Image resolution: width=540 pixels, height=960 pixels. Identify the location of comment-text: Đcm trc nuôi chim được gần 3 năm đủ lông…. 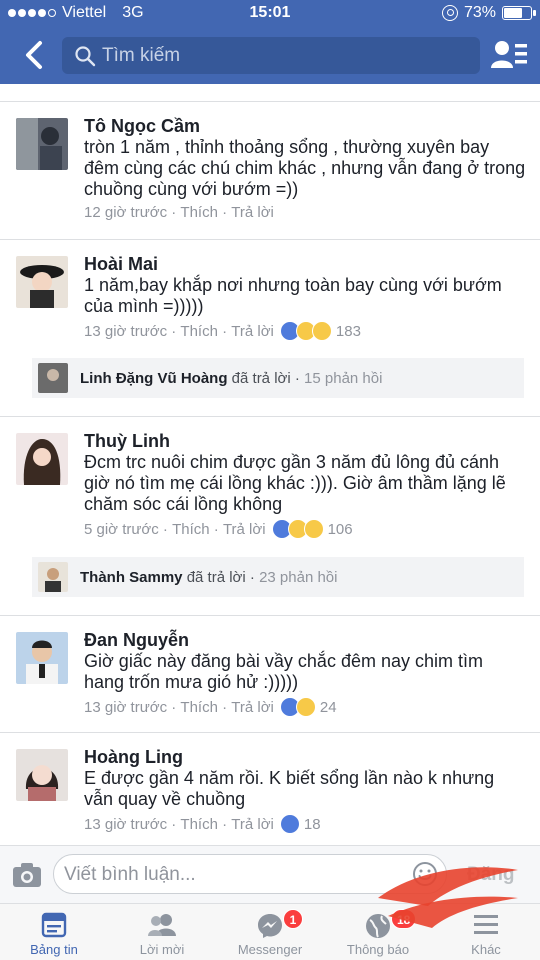
(295, 483).